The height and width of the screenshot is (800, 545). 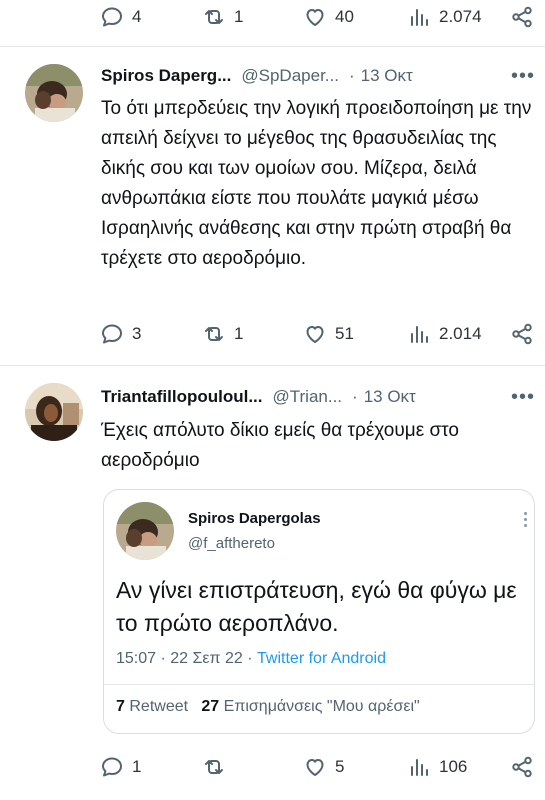 I want to click on views-count: 2.014, so click(x=460, y=333).